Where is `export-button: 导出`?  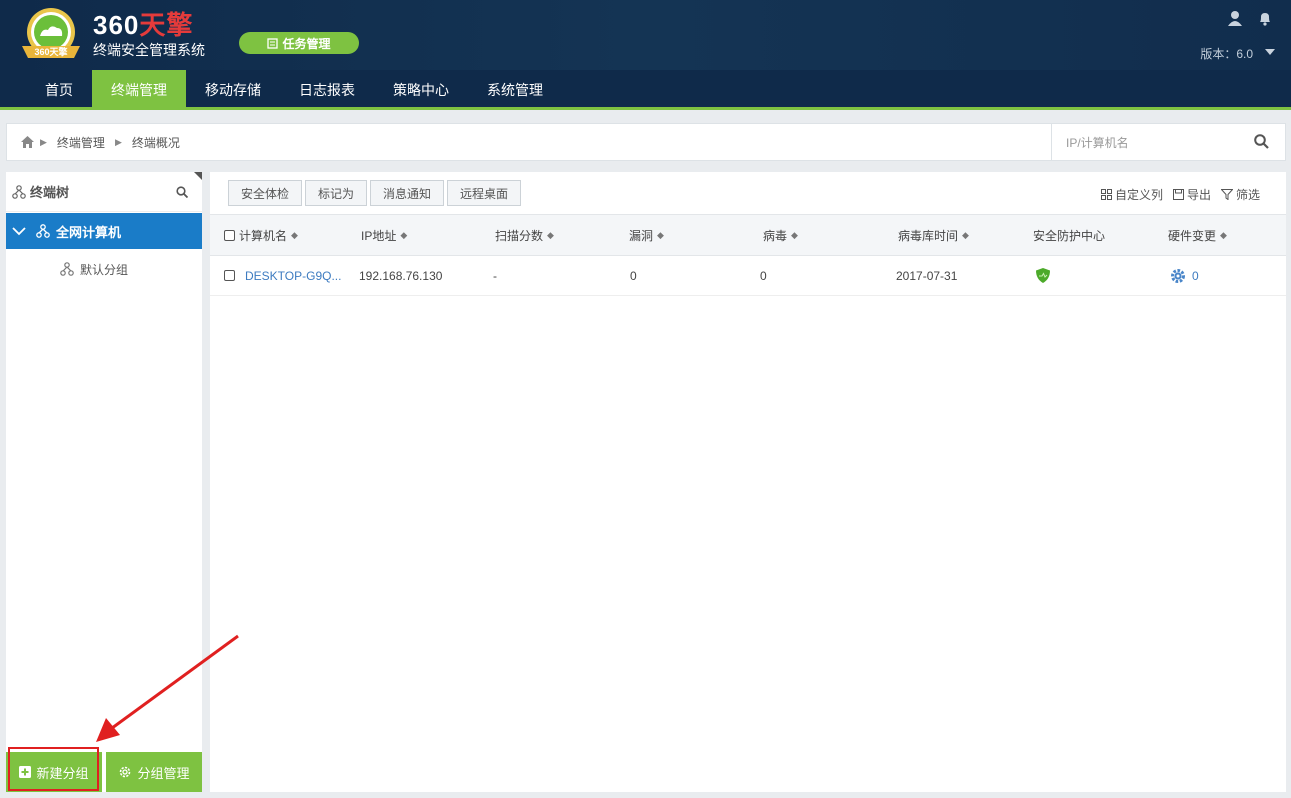 export-button: 导出 is located at coordinates (1191, 194).